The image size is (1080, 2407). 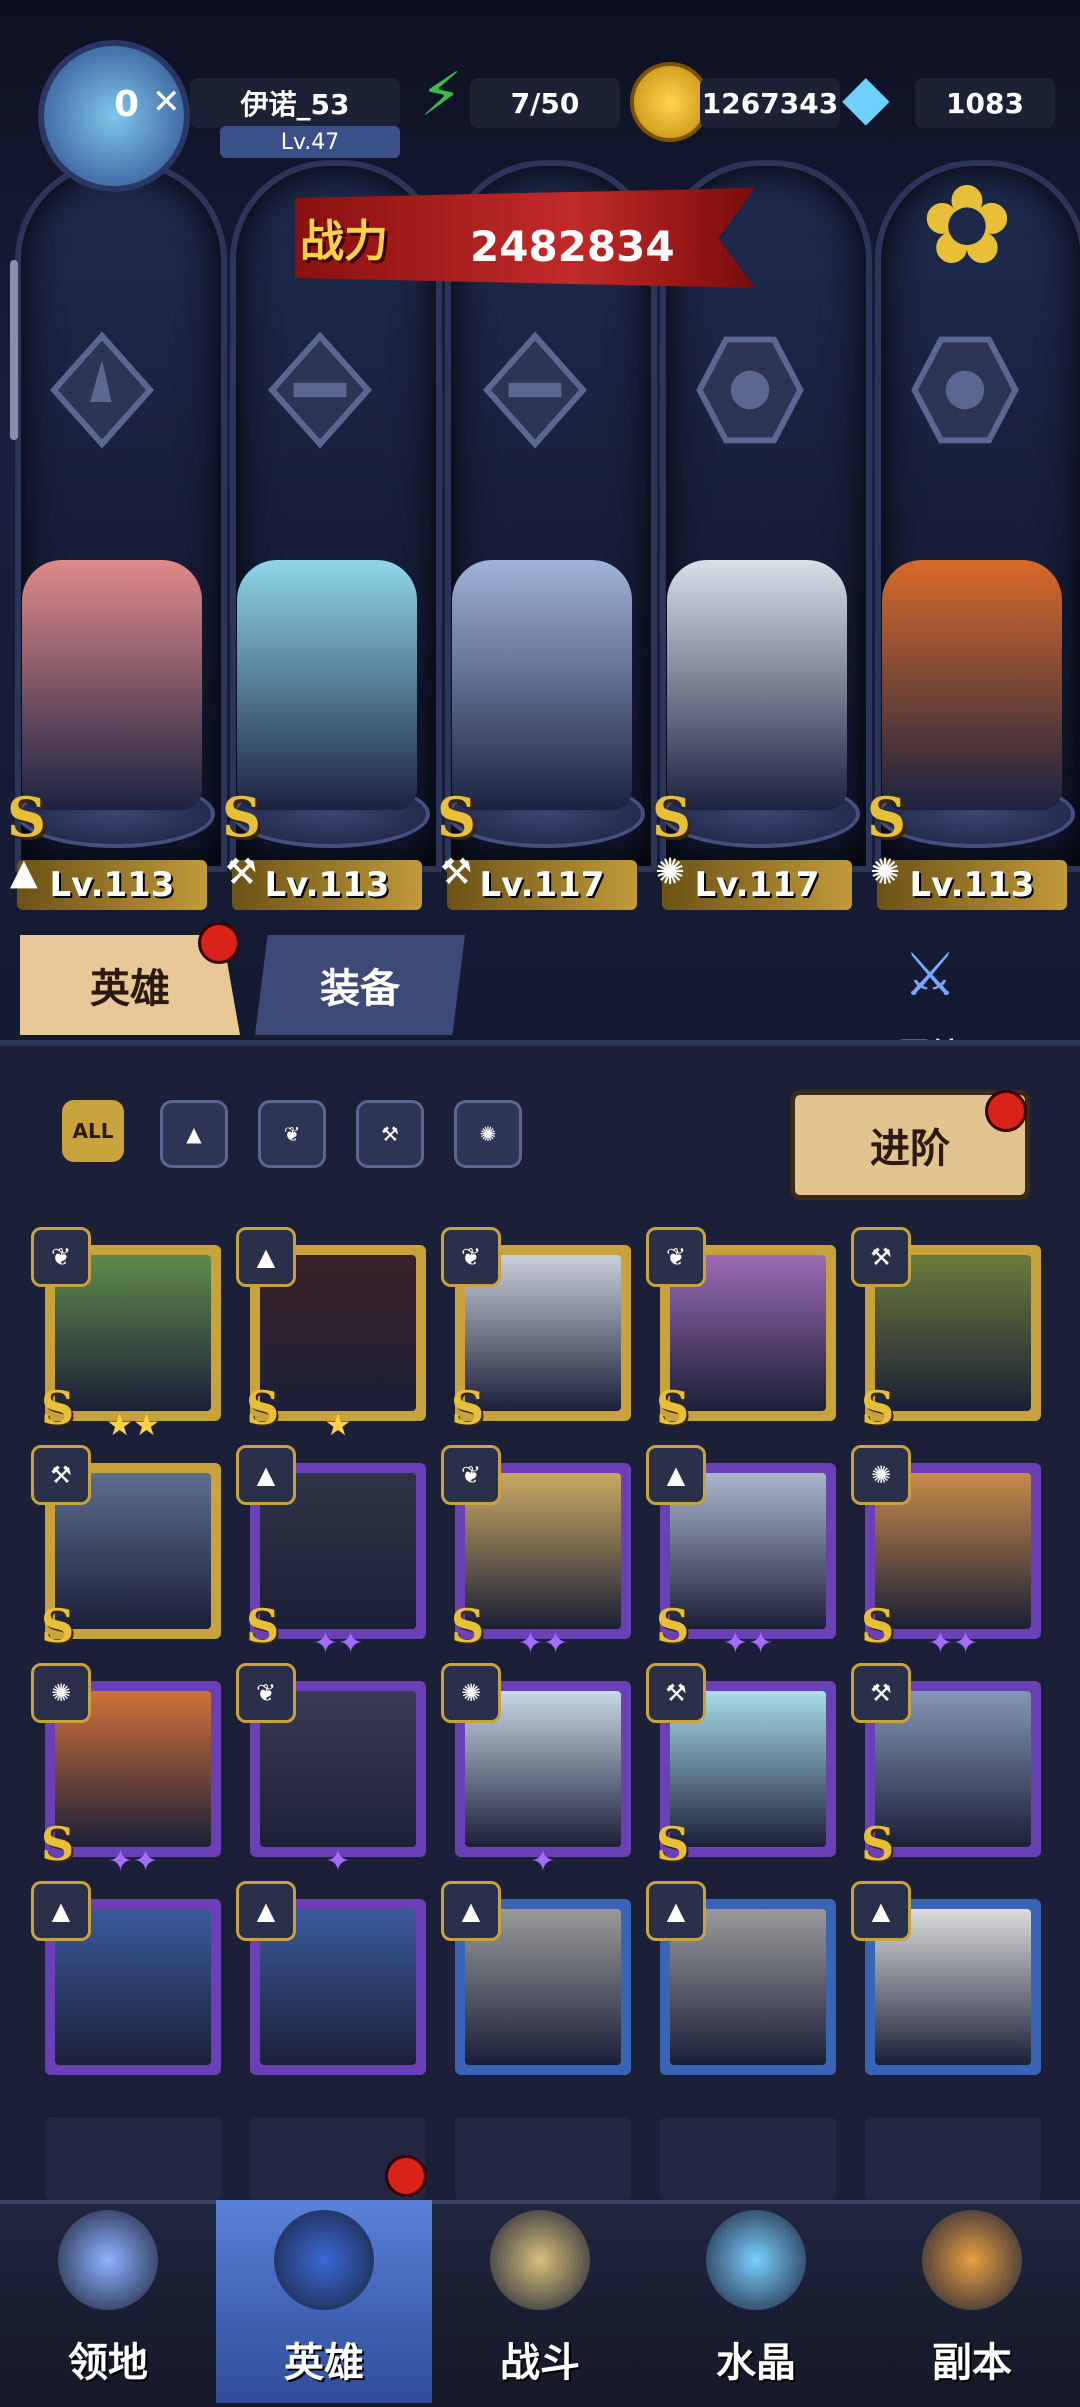 I want to click on nav-item-2: 英雄, so click(x=324, y=2301).